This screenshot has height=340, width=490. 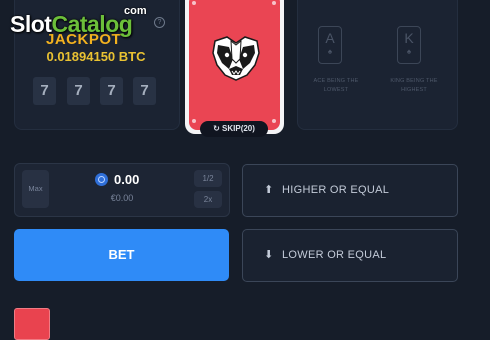 I want to click on king-card-icon: K ♠, so click(x=409, y=45).